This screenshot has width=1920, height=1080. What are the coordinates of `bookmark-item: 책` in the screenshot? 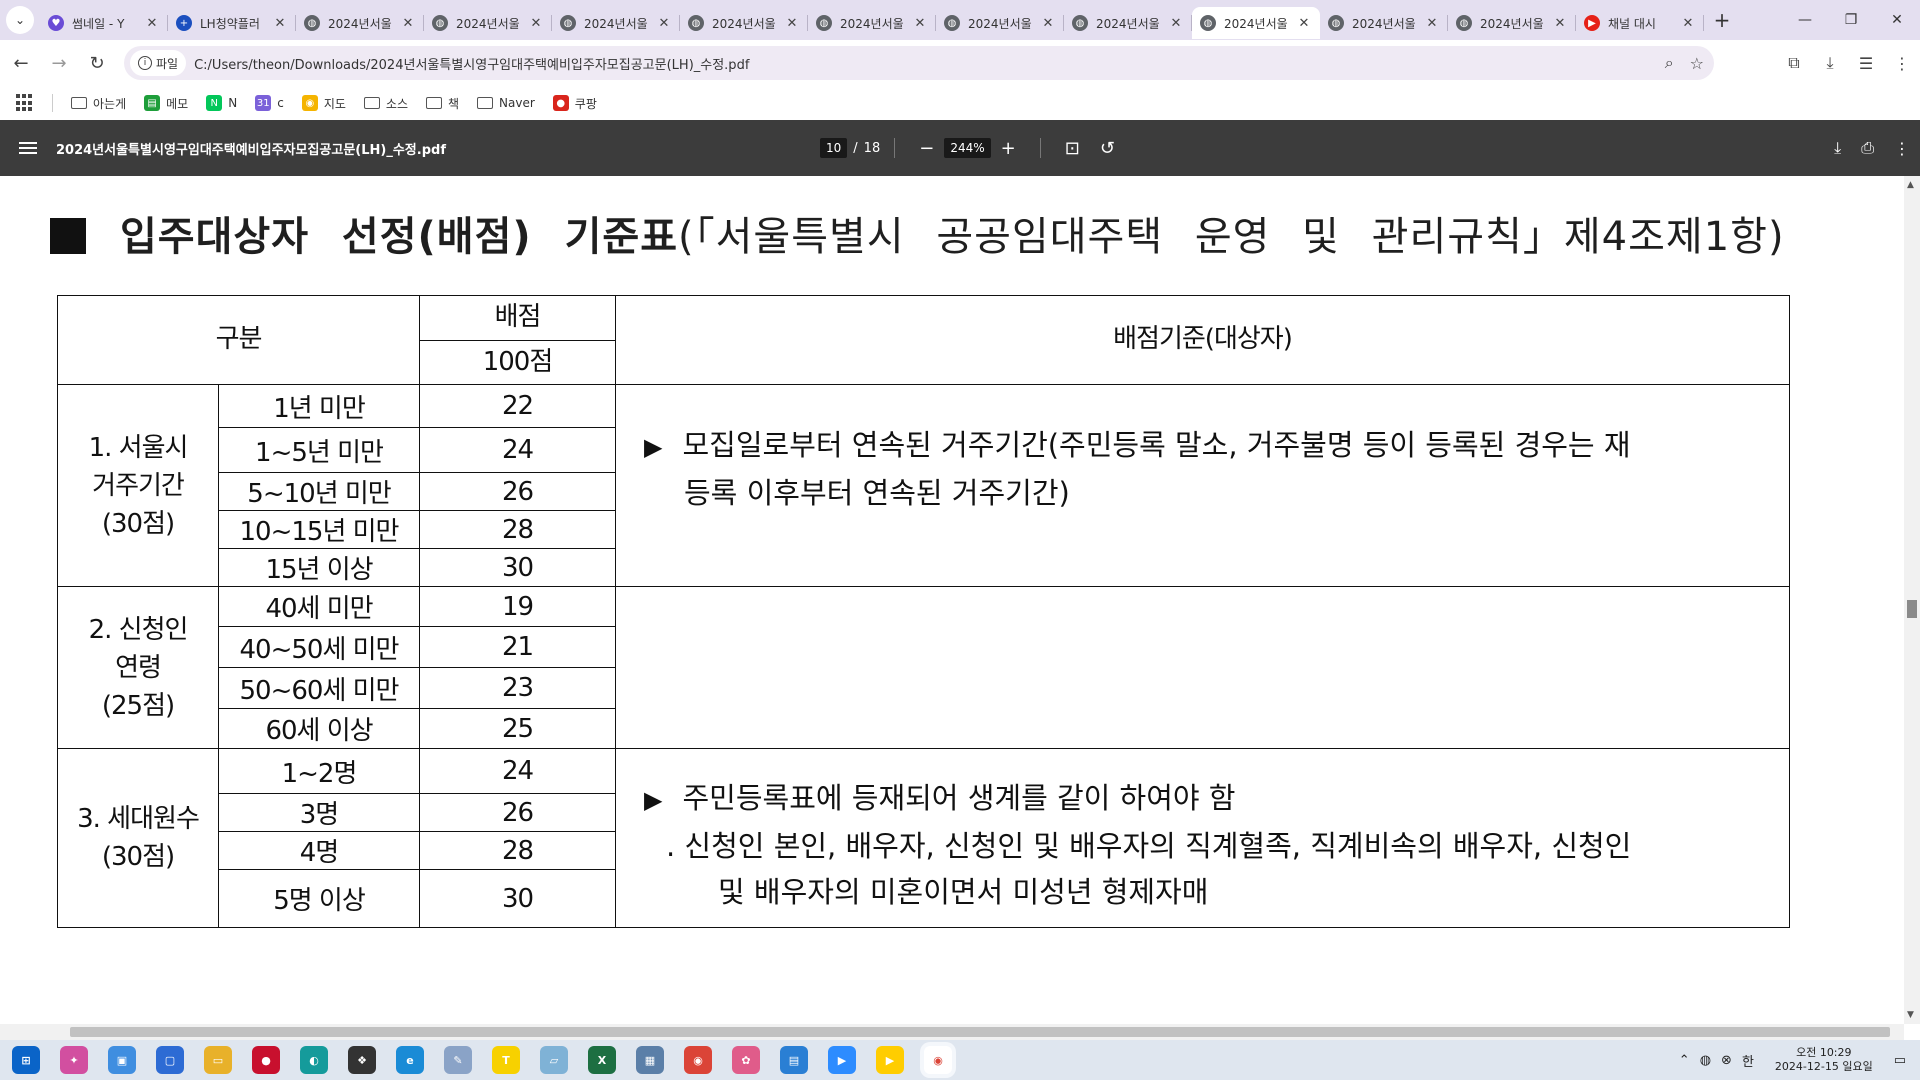 It's located at (442, 103).